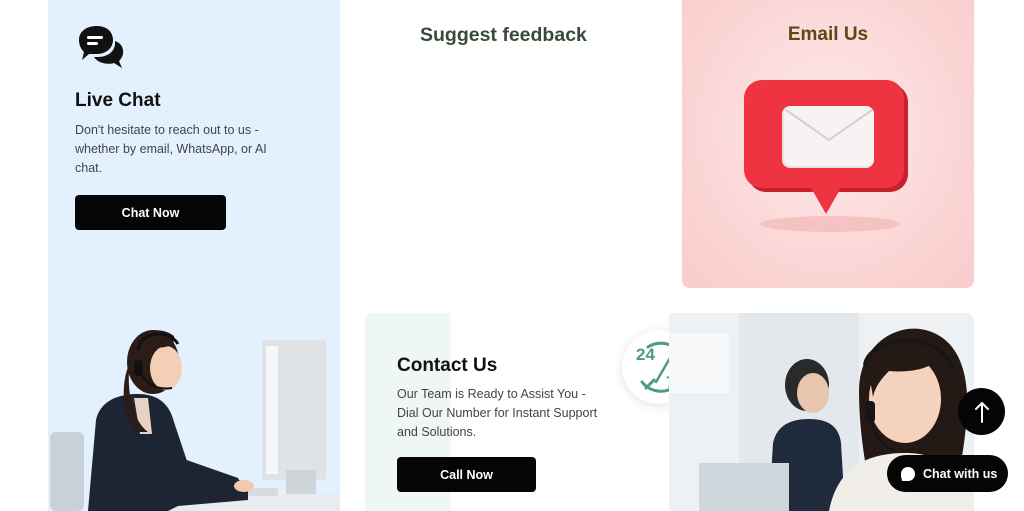 The image size is (1024, 511). I want to click on chat-with-us-button: Chat with us, so click(947, 473).